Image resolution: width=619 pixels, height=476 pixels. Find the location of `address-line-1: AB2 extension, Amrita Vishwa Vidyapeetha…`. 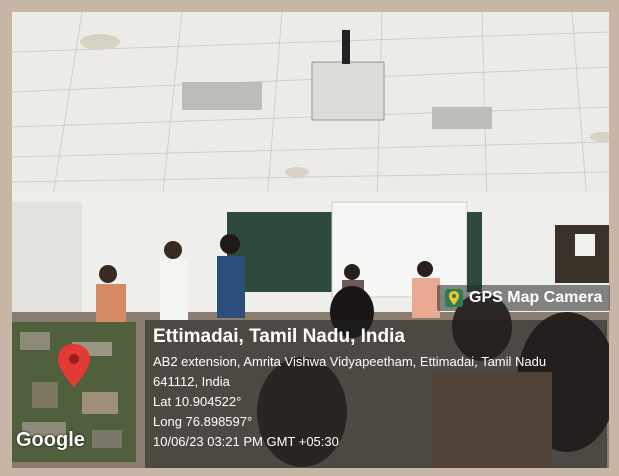

address-line-1: AB2 extension, Amrita Vishwa Vidyapeetha… is located at coordinates (350, 361).